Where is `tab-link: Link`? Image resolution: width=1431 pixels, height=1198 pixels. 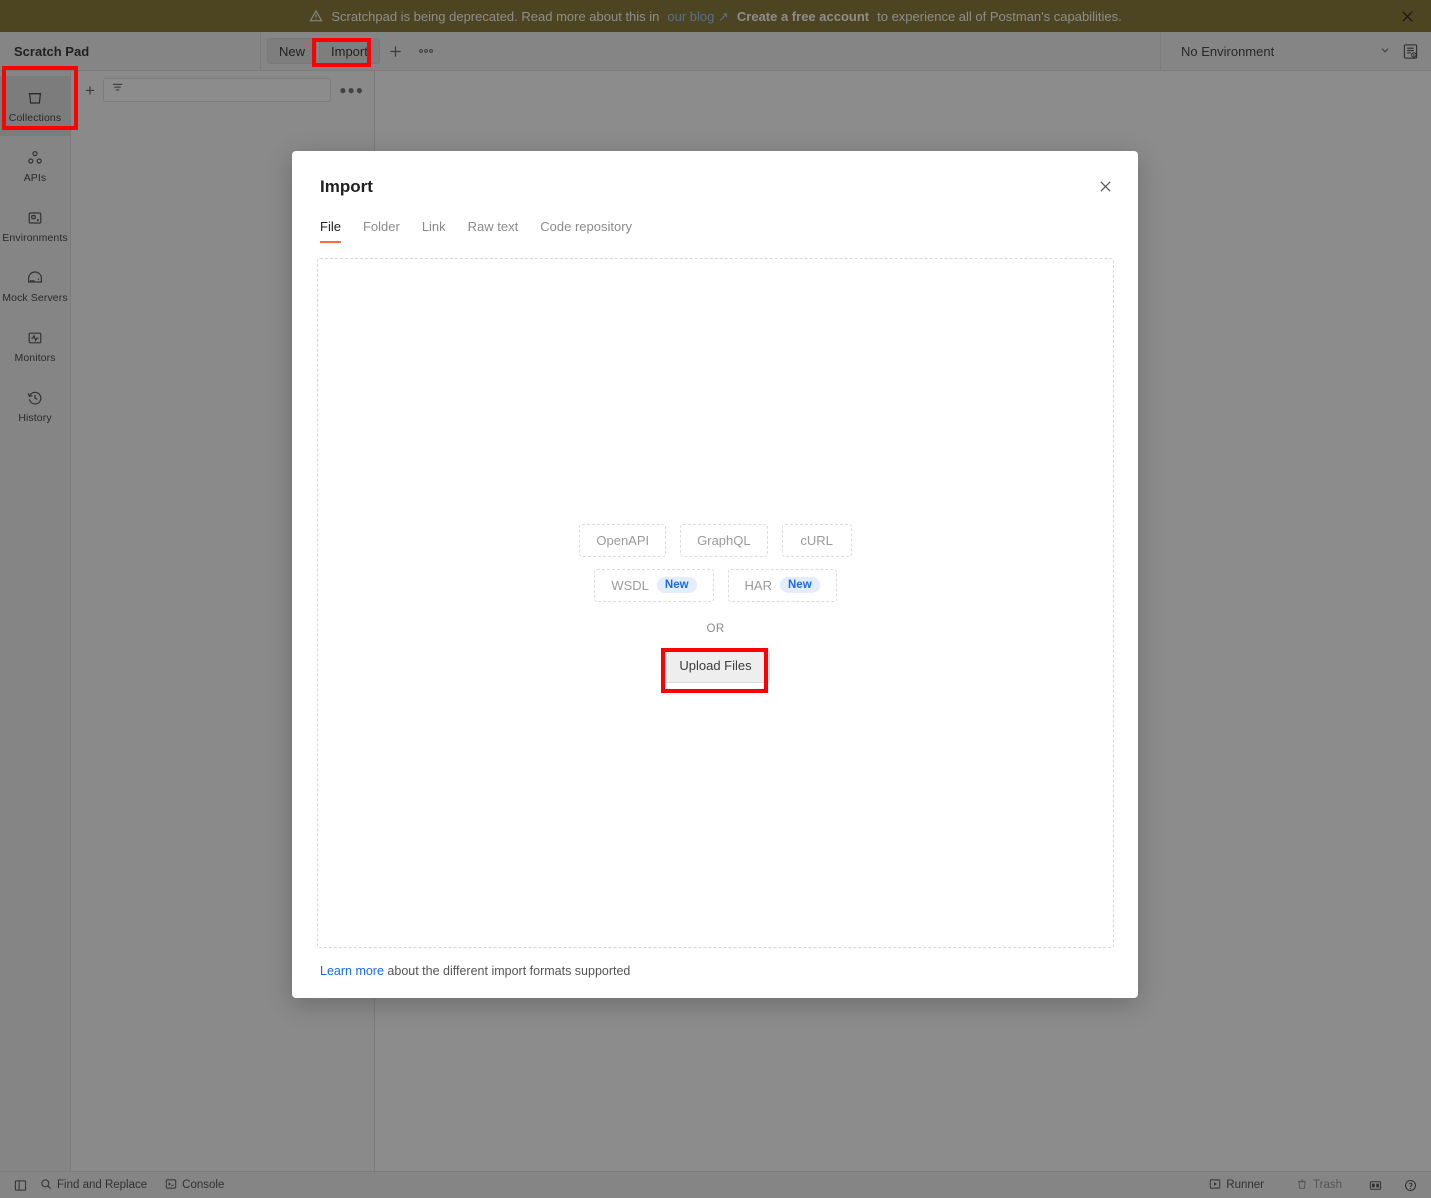
tab-link: Link is located at coordinates (434, 231).